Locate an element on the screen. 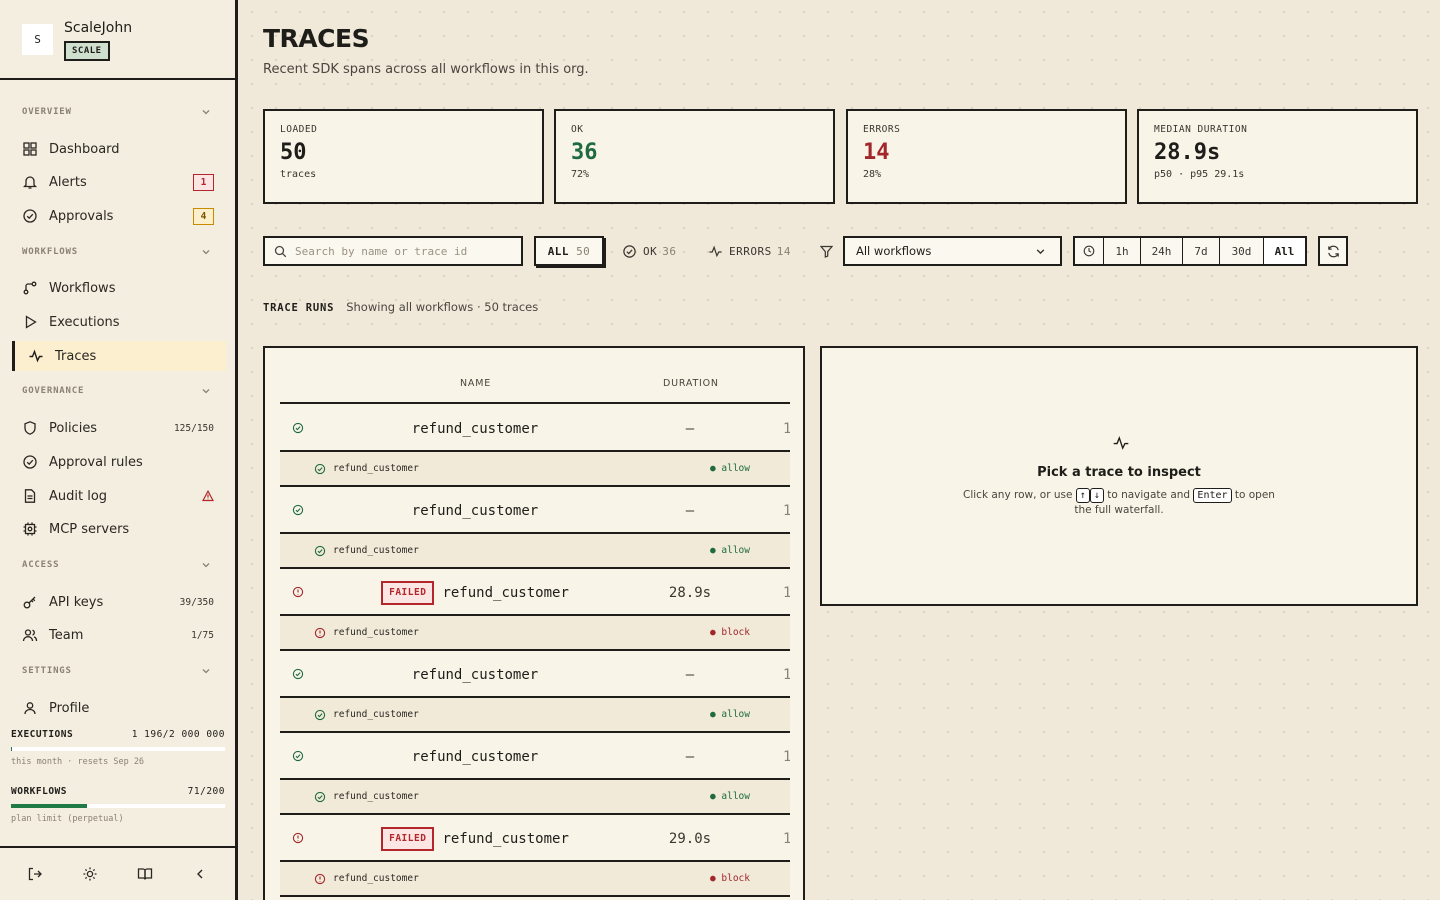  org-switcher: S ScaleJohn SCALE is located at coordinates (117, 40).